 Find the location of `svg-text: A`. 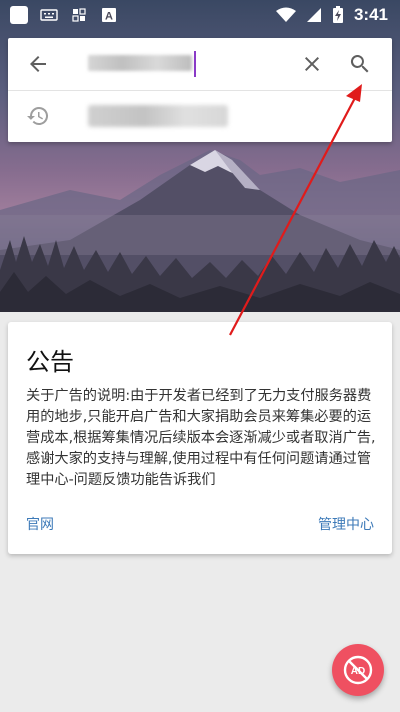

svg-text: A is located at coordinates (109, 17).